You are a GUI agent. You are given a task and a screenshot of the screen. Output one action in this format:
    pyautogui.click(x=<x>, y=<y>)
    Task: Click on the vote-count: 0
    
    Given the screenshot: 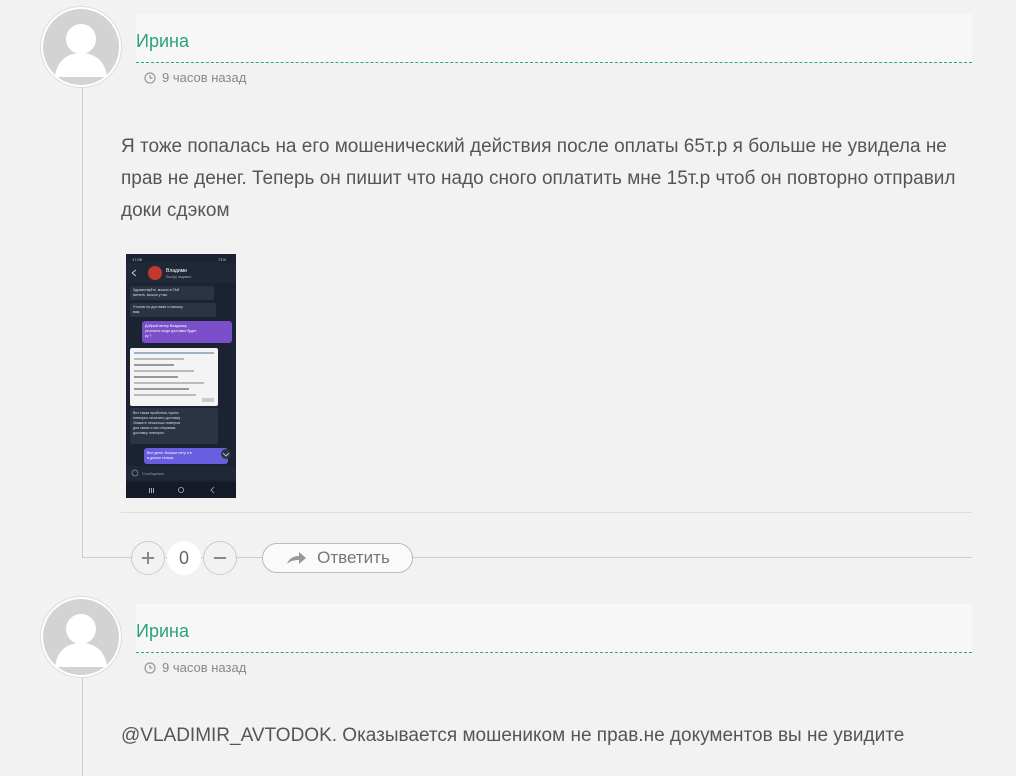 What is the action you would take?
    pyautogui.click(x=184, y=558)
    